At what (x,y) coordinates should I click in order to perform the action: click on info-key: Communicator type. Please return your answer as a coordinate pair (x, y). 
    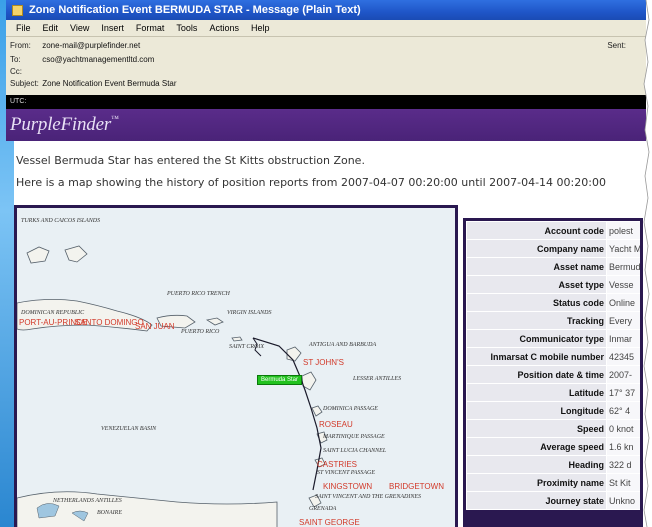
    Looking at the image, I should click on (536, 338).